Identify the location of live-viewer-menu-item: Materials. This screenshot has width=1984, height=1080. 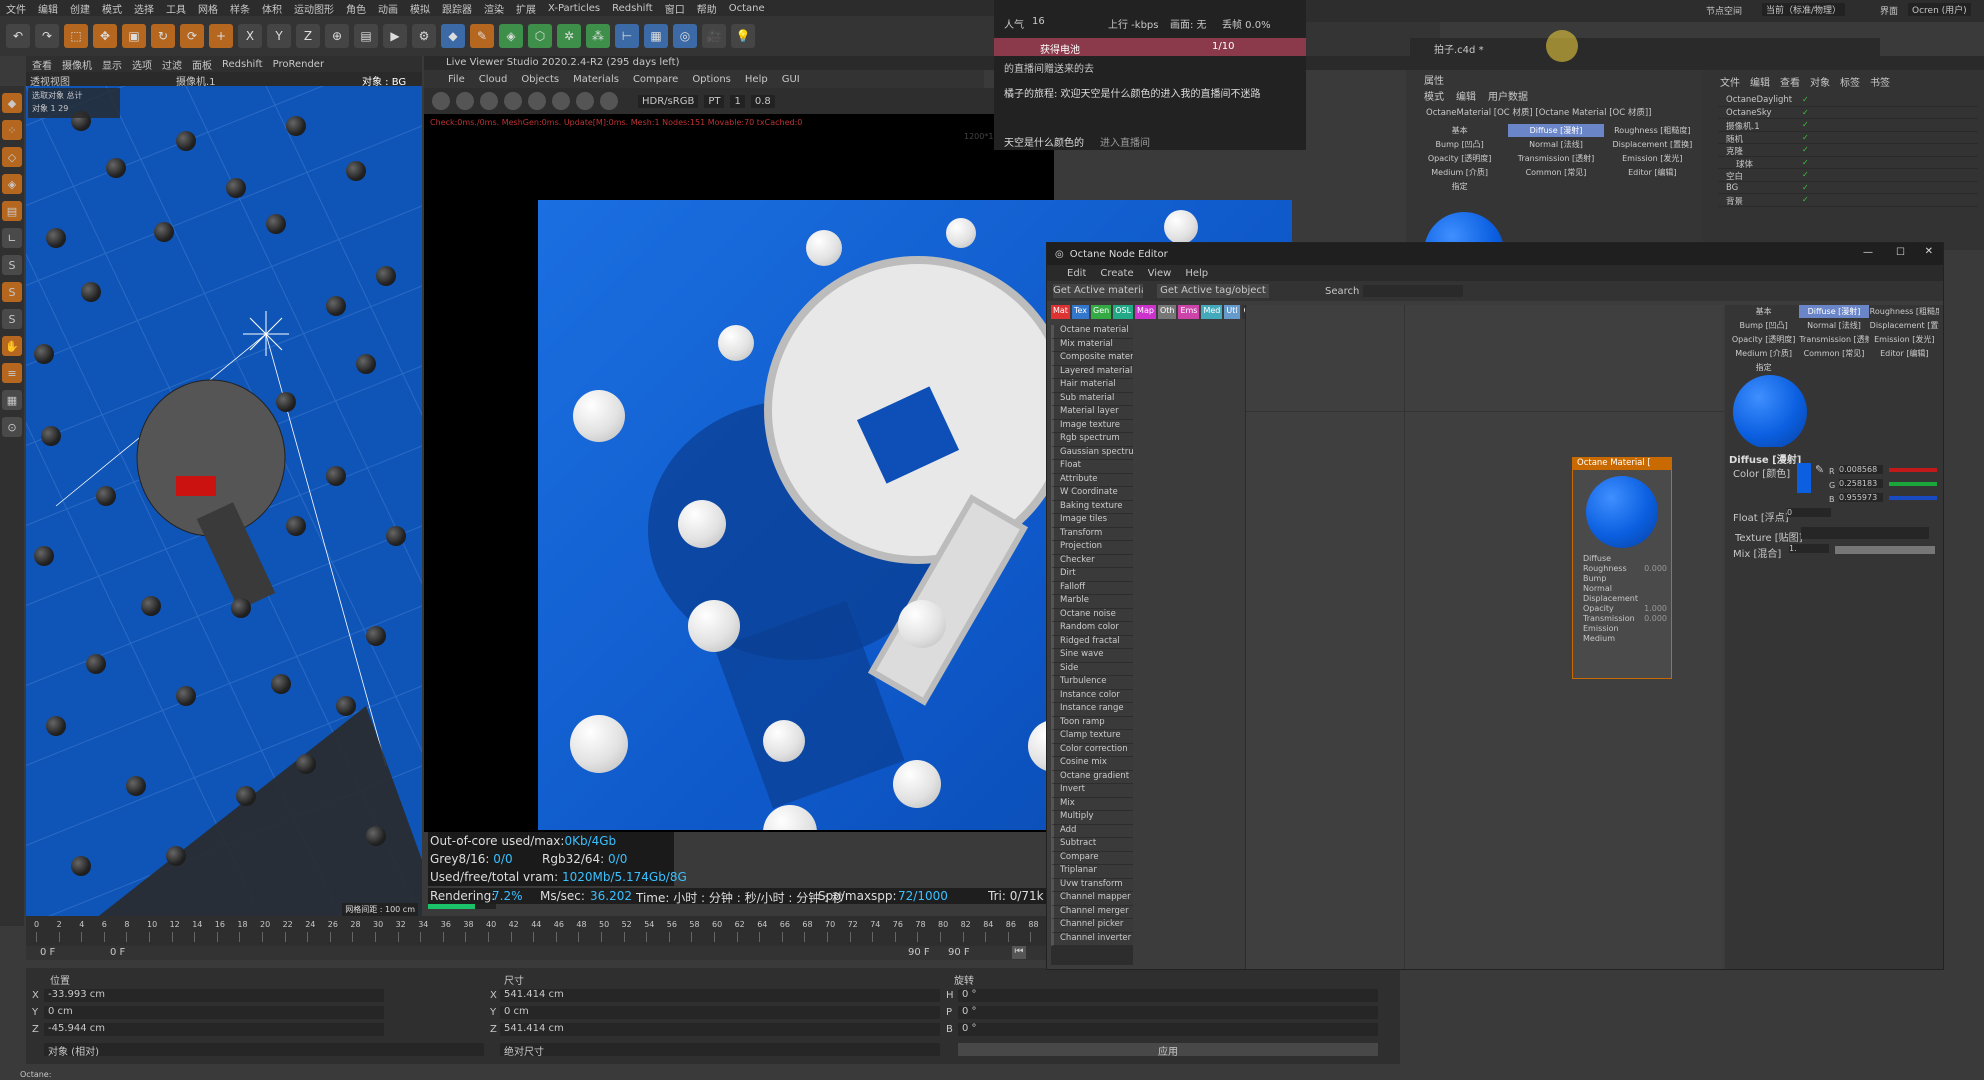
(596, 79).